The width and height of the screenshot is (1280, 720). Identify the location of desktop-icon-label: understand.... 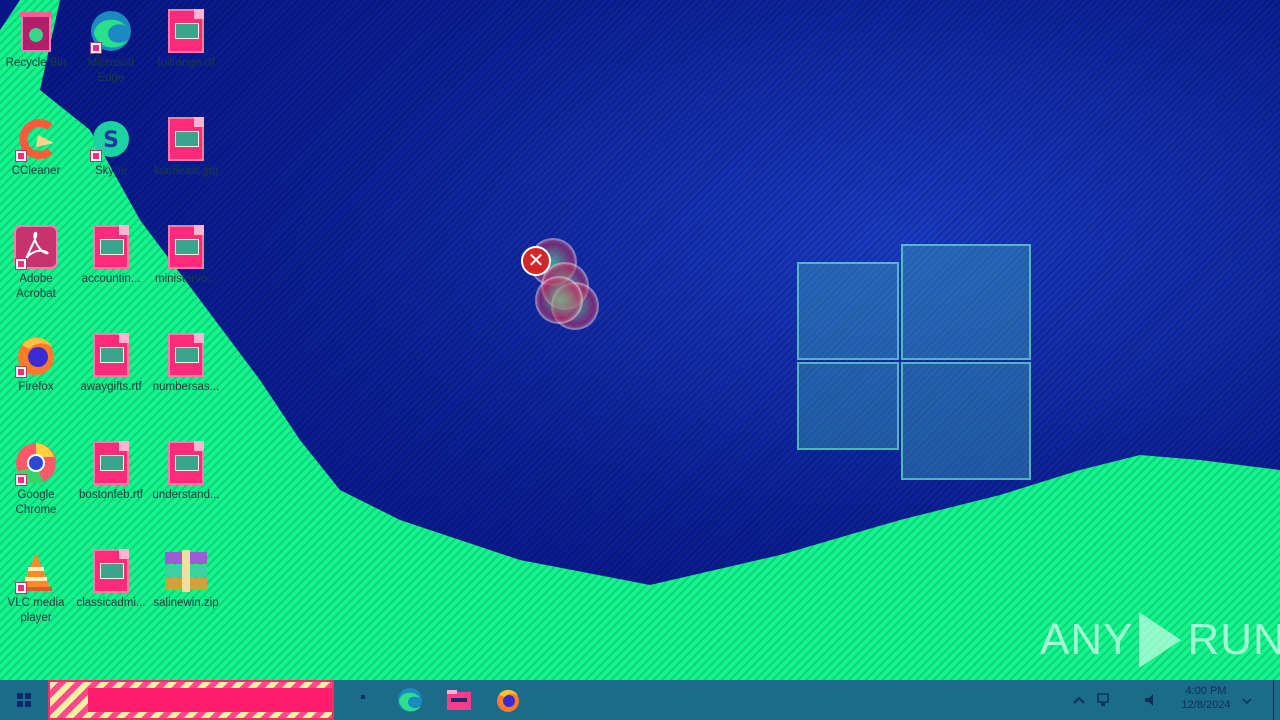
(186, 495).